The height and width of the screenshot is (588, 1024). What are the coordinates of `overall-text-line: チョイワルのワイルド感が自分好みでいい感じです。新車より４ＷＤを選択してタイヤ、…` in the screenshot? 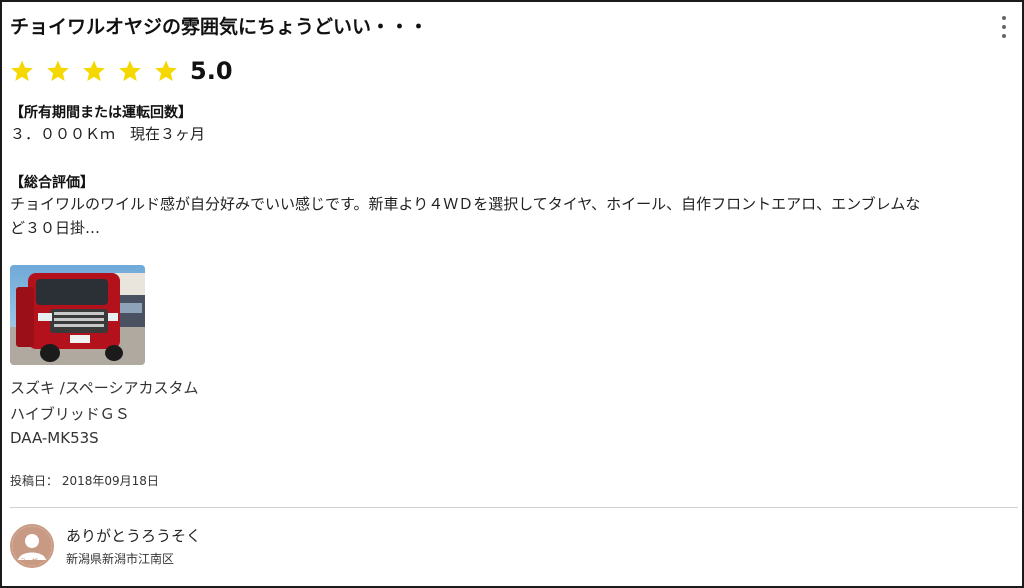 It's located at (465, 204).